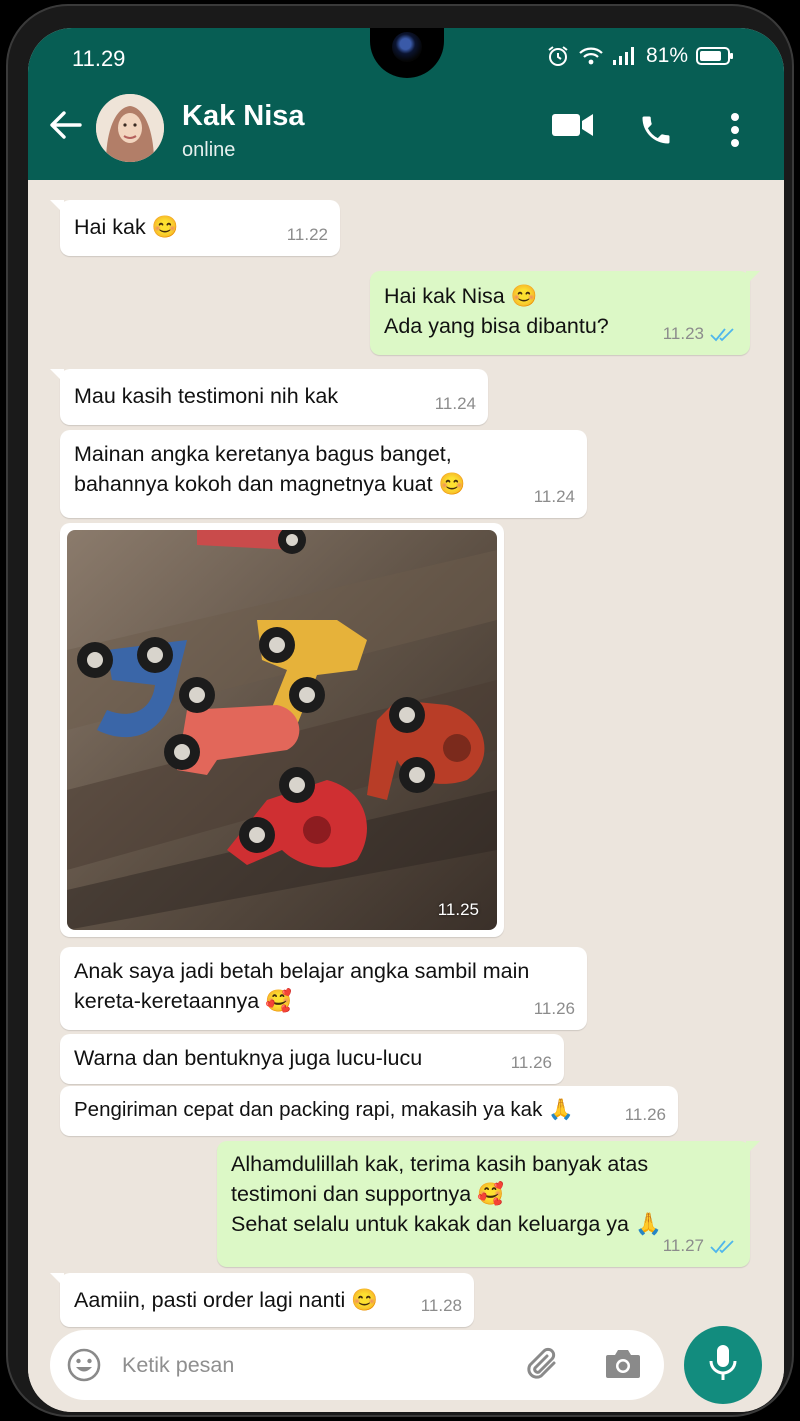 This screenshot has height=1421, width=800. Describe the element at coordinates (623, 1366) in the screenshot. I see `camera-icon` at that location.